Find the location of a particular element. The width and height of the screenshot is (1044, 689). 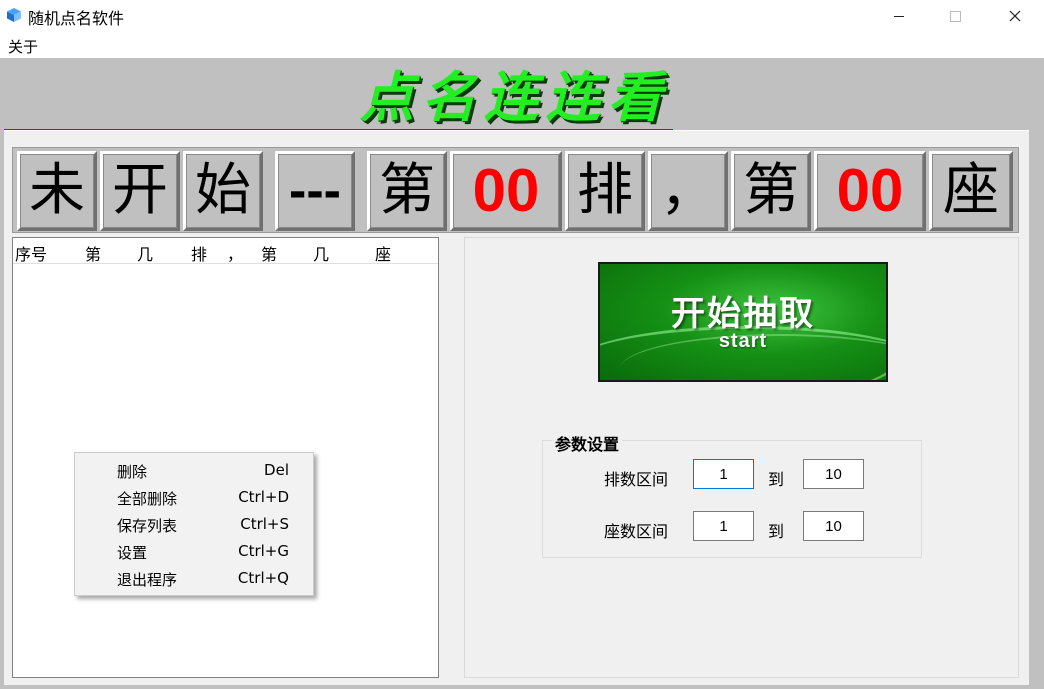

menu-item-delete-all: 全部删除 Ctrl+D is located at coordinates (194, 497).